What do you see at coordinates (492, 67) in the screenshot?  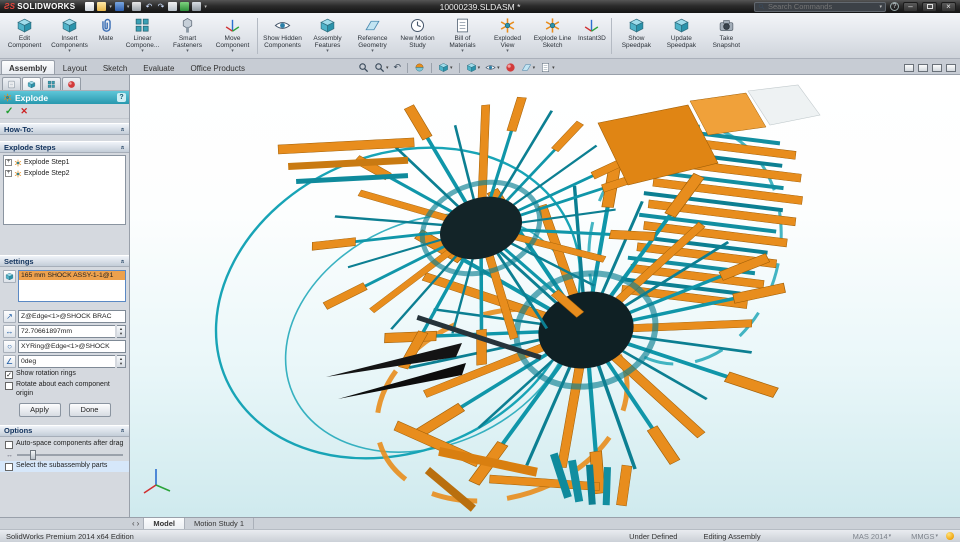 I see `hide-show-items-icon: ▾` at bounding box center [492, 67].